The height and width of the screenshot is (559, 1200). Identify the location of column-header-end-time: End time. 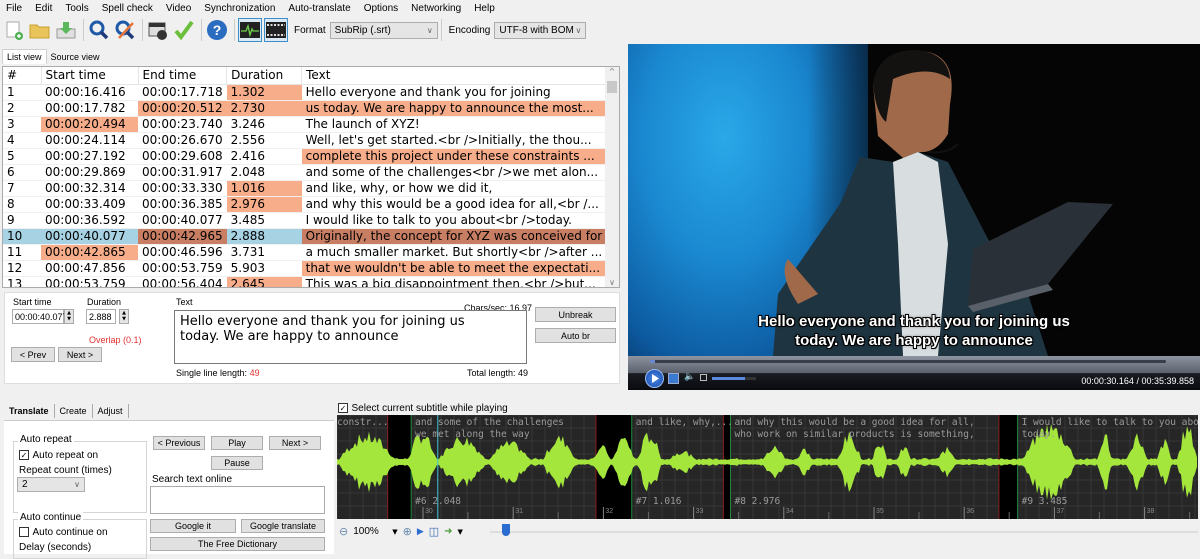
(183, 76).